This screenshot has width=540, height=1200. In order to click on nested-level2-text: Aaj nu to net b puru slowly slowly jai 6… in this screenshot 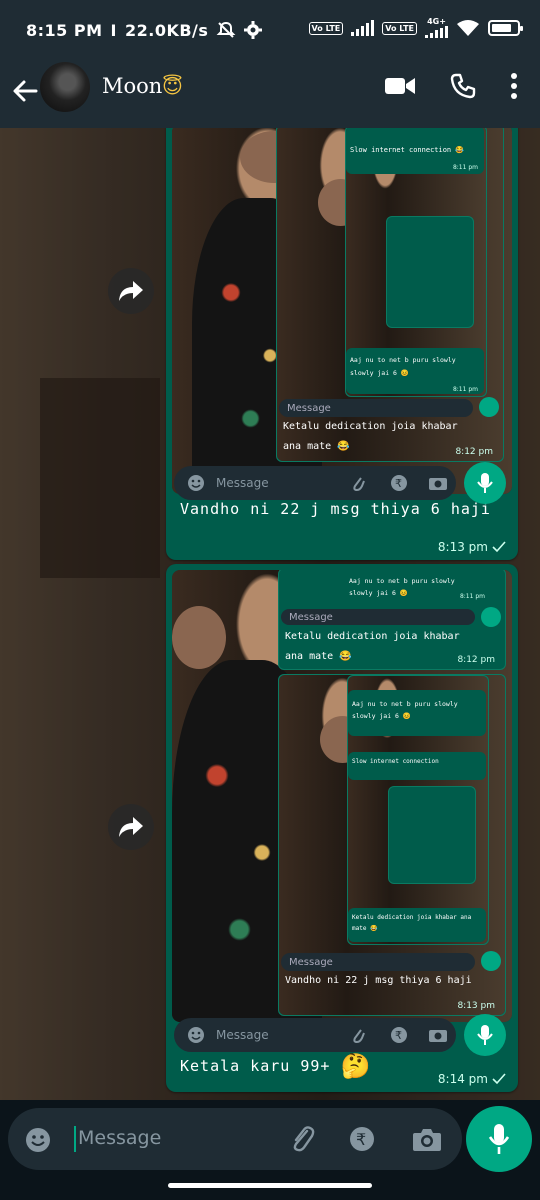, I will do `click(403, 366)`.